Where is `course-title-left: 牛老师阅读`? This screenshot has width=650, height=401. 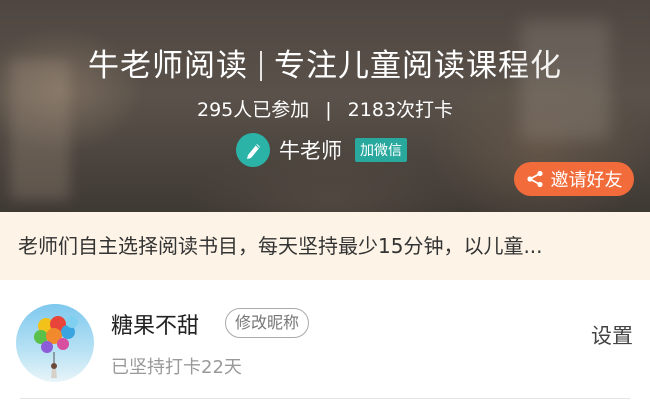
course-title-left: 牛老师阅读 is located at coordinates (168, 66).